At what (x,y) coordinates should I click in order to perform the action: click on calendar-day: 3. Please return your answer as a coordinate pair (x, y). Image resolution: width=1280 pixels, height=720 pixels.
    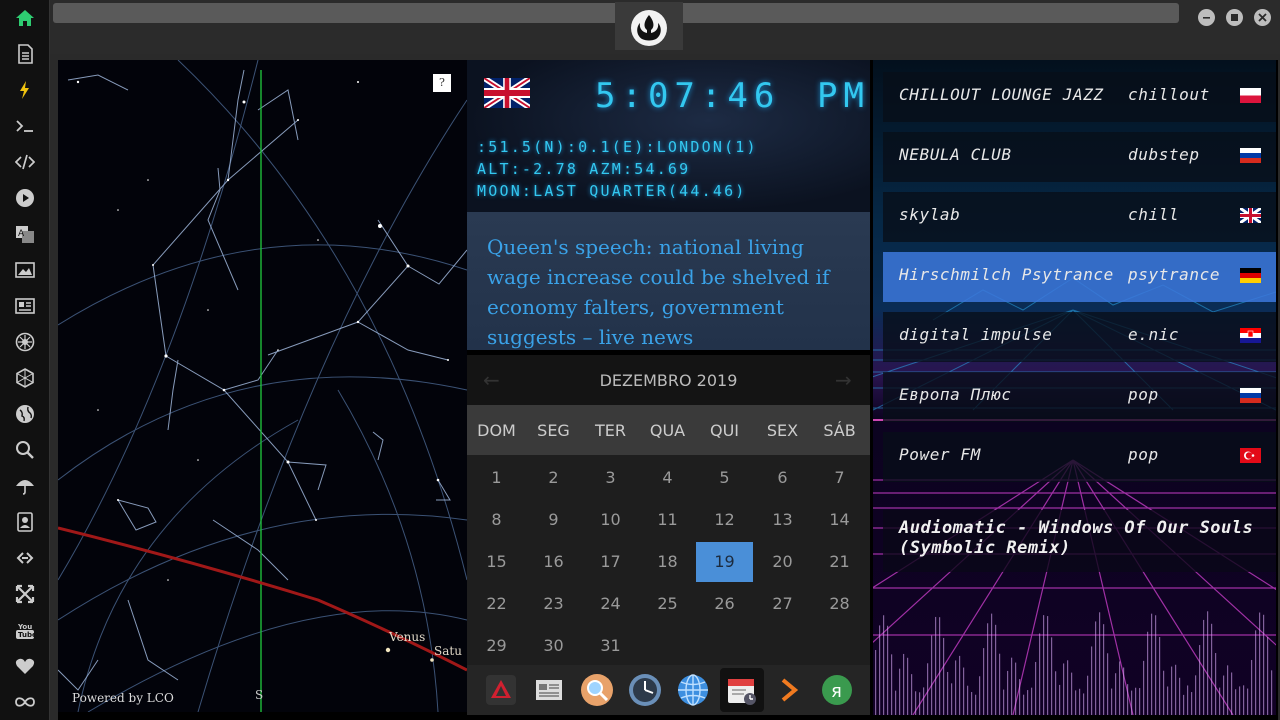
    Looking at the image, I should click on (610, 478).